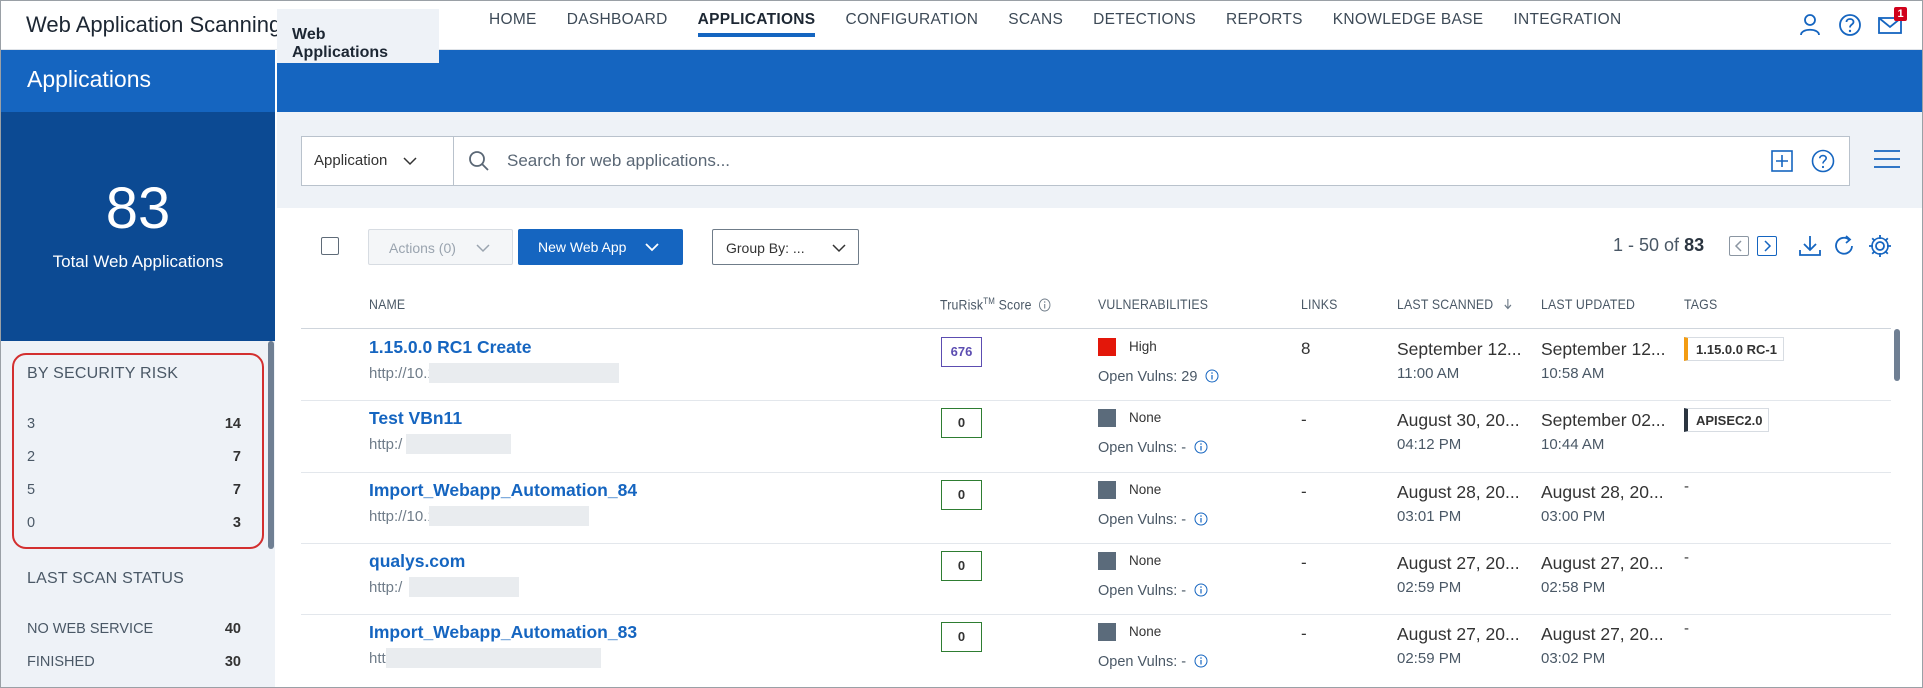 The width and height of the screenshot is (1923, 688). I want to click on nav-applications: APPLICATIONS, so click(756, 25).